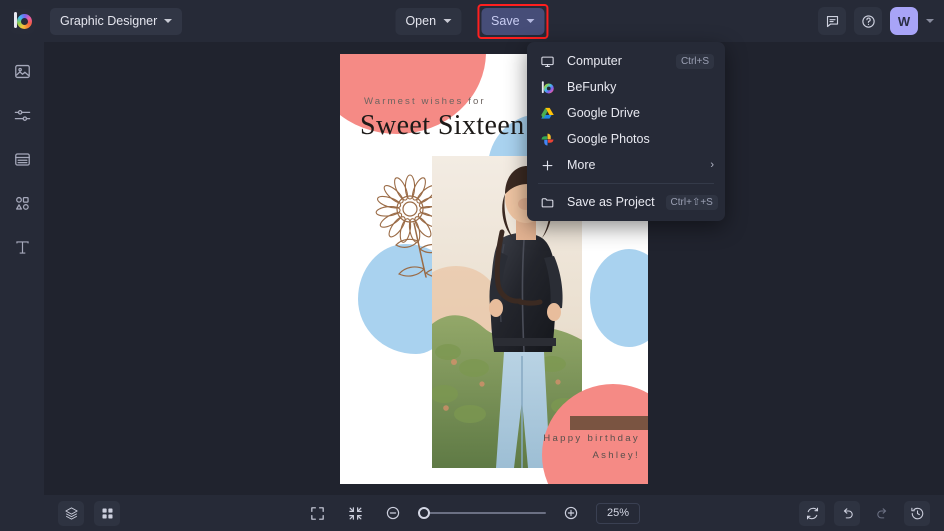 The width and height of the screenshot is (944, 531). Describe the element at coordinates (608, 139) in the screenshot. I see `menu-item-label: Google Photos` at that location.